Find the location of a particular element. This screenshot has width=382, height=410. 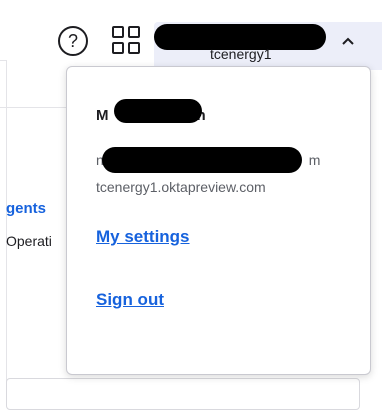

page-panel-edge is located at coordinates (6, 228).